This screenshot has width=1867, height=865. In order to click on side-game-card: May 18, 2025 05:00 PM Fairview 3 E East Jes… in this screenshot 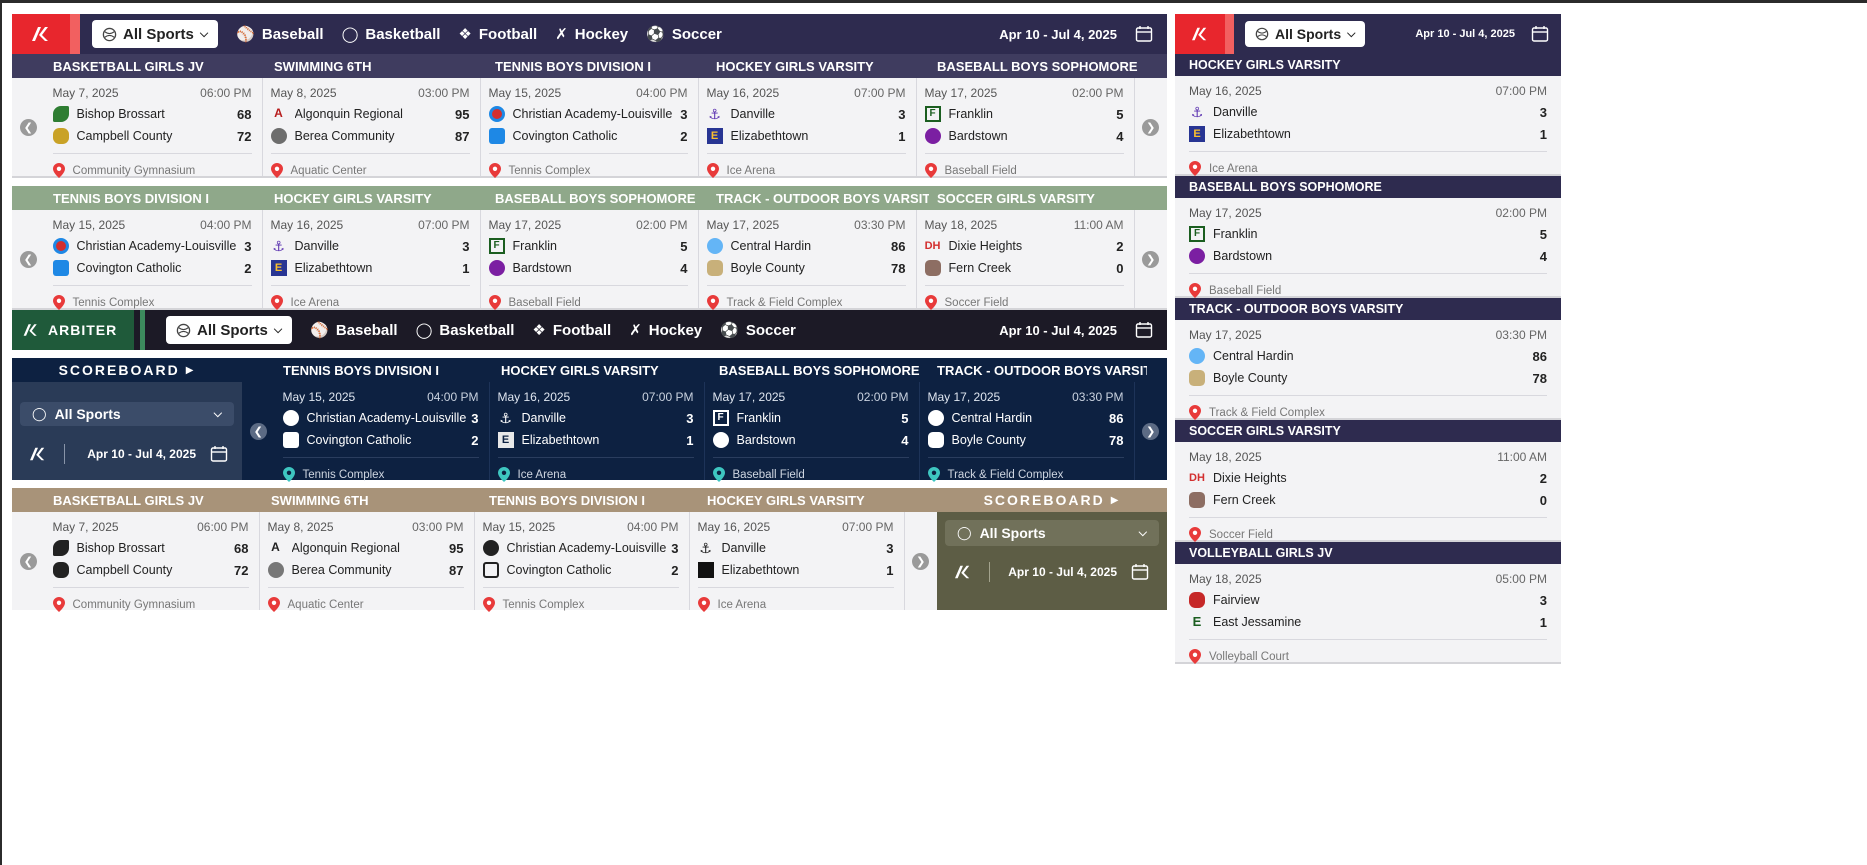, I will do `click(1368, 614)`.